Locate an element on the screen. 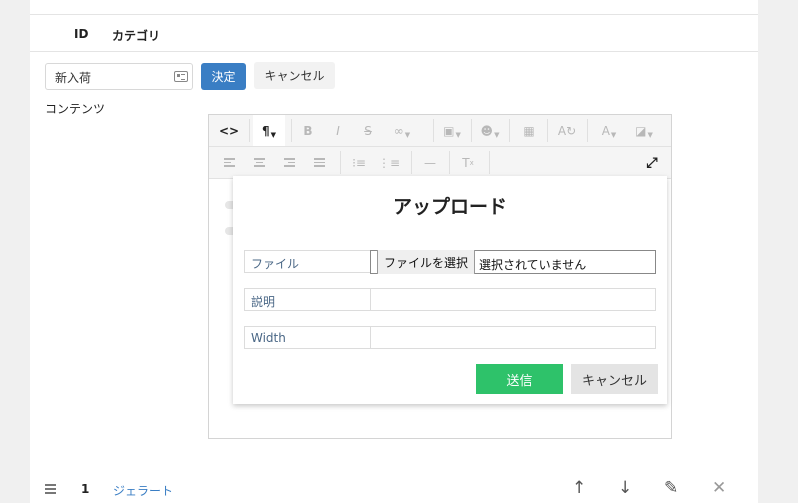 This screenshot has height=503, width=798. paragraph-icon: ¶ ▼ is located at coordinates (269, 130).